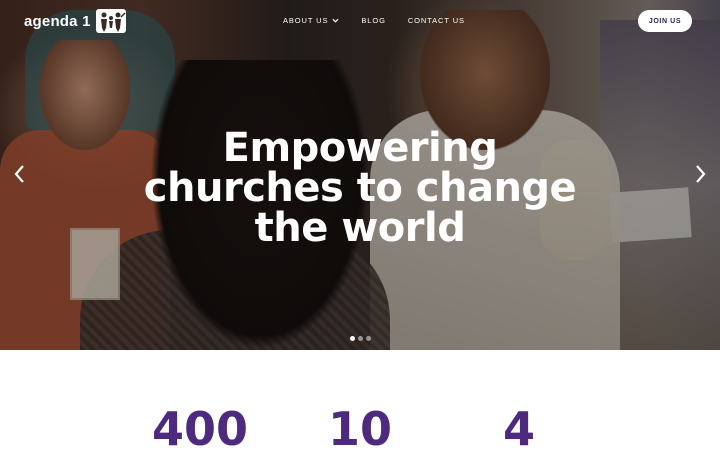  I want to click on nav-item-blog: BLOG, so click(373, 20).